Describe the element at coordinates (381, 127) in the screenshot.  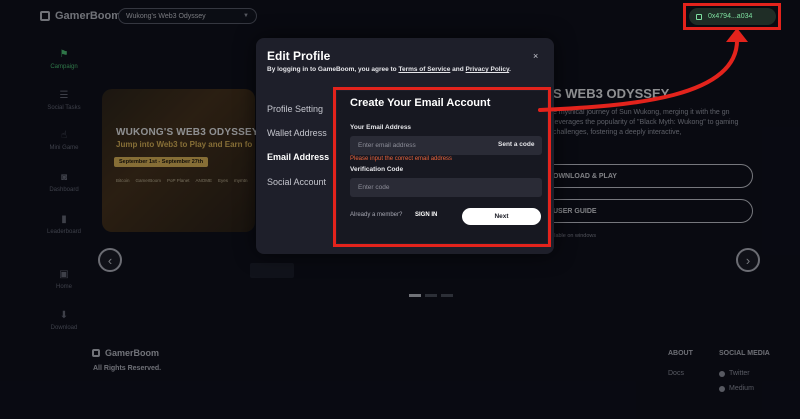
I see `email-label: Your Email Address` at that location.